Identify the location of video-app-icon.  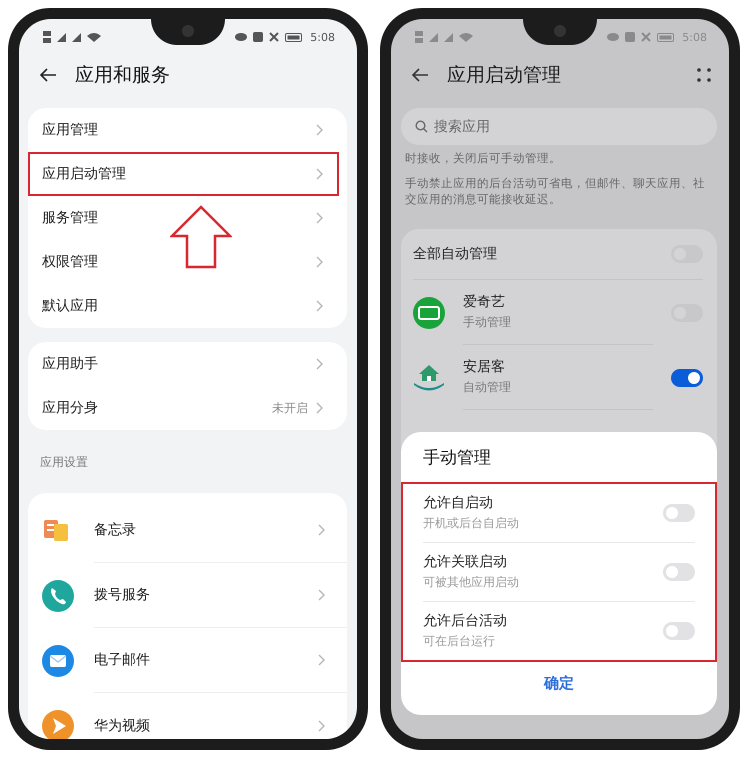
(429, 312).